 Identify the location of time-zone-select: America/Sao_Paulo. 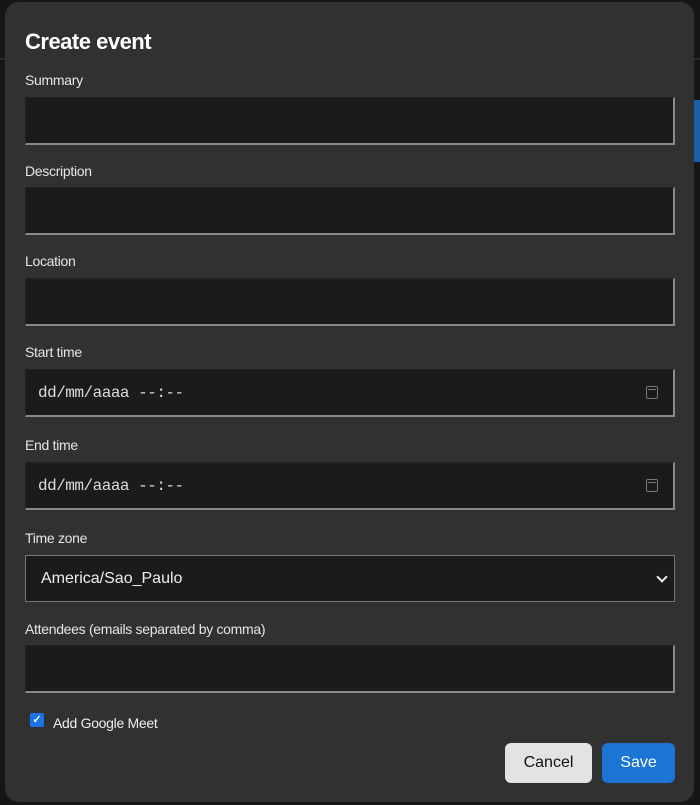
(350, 578).